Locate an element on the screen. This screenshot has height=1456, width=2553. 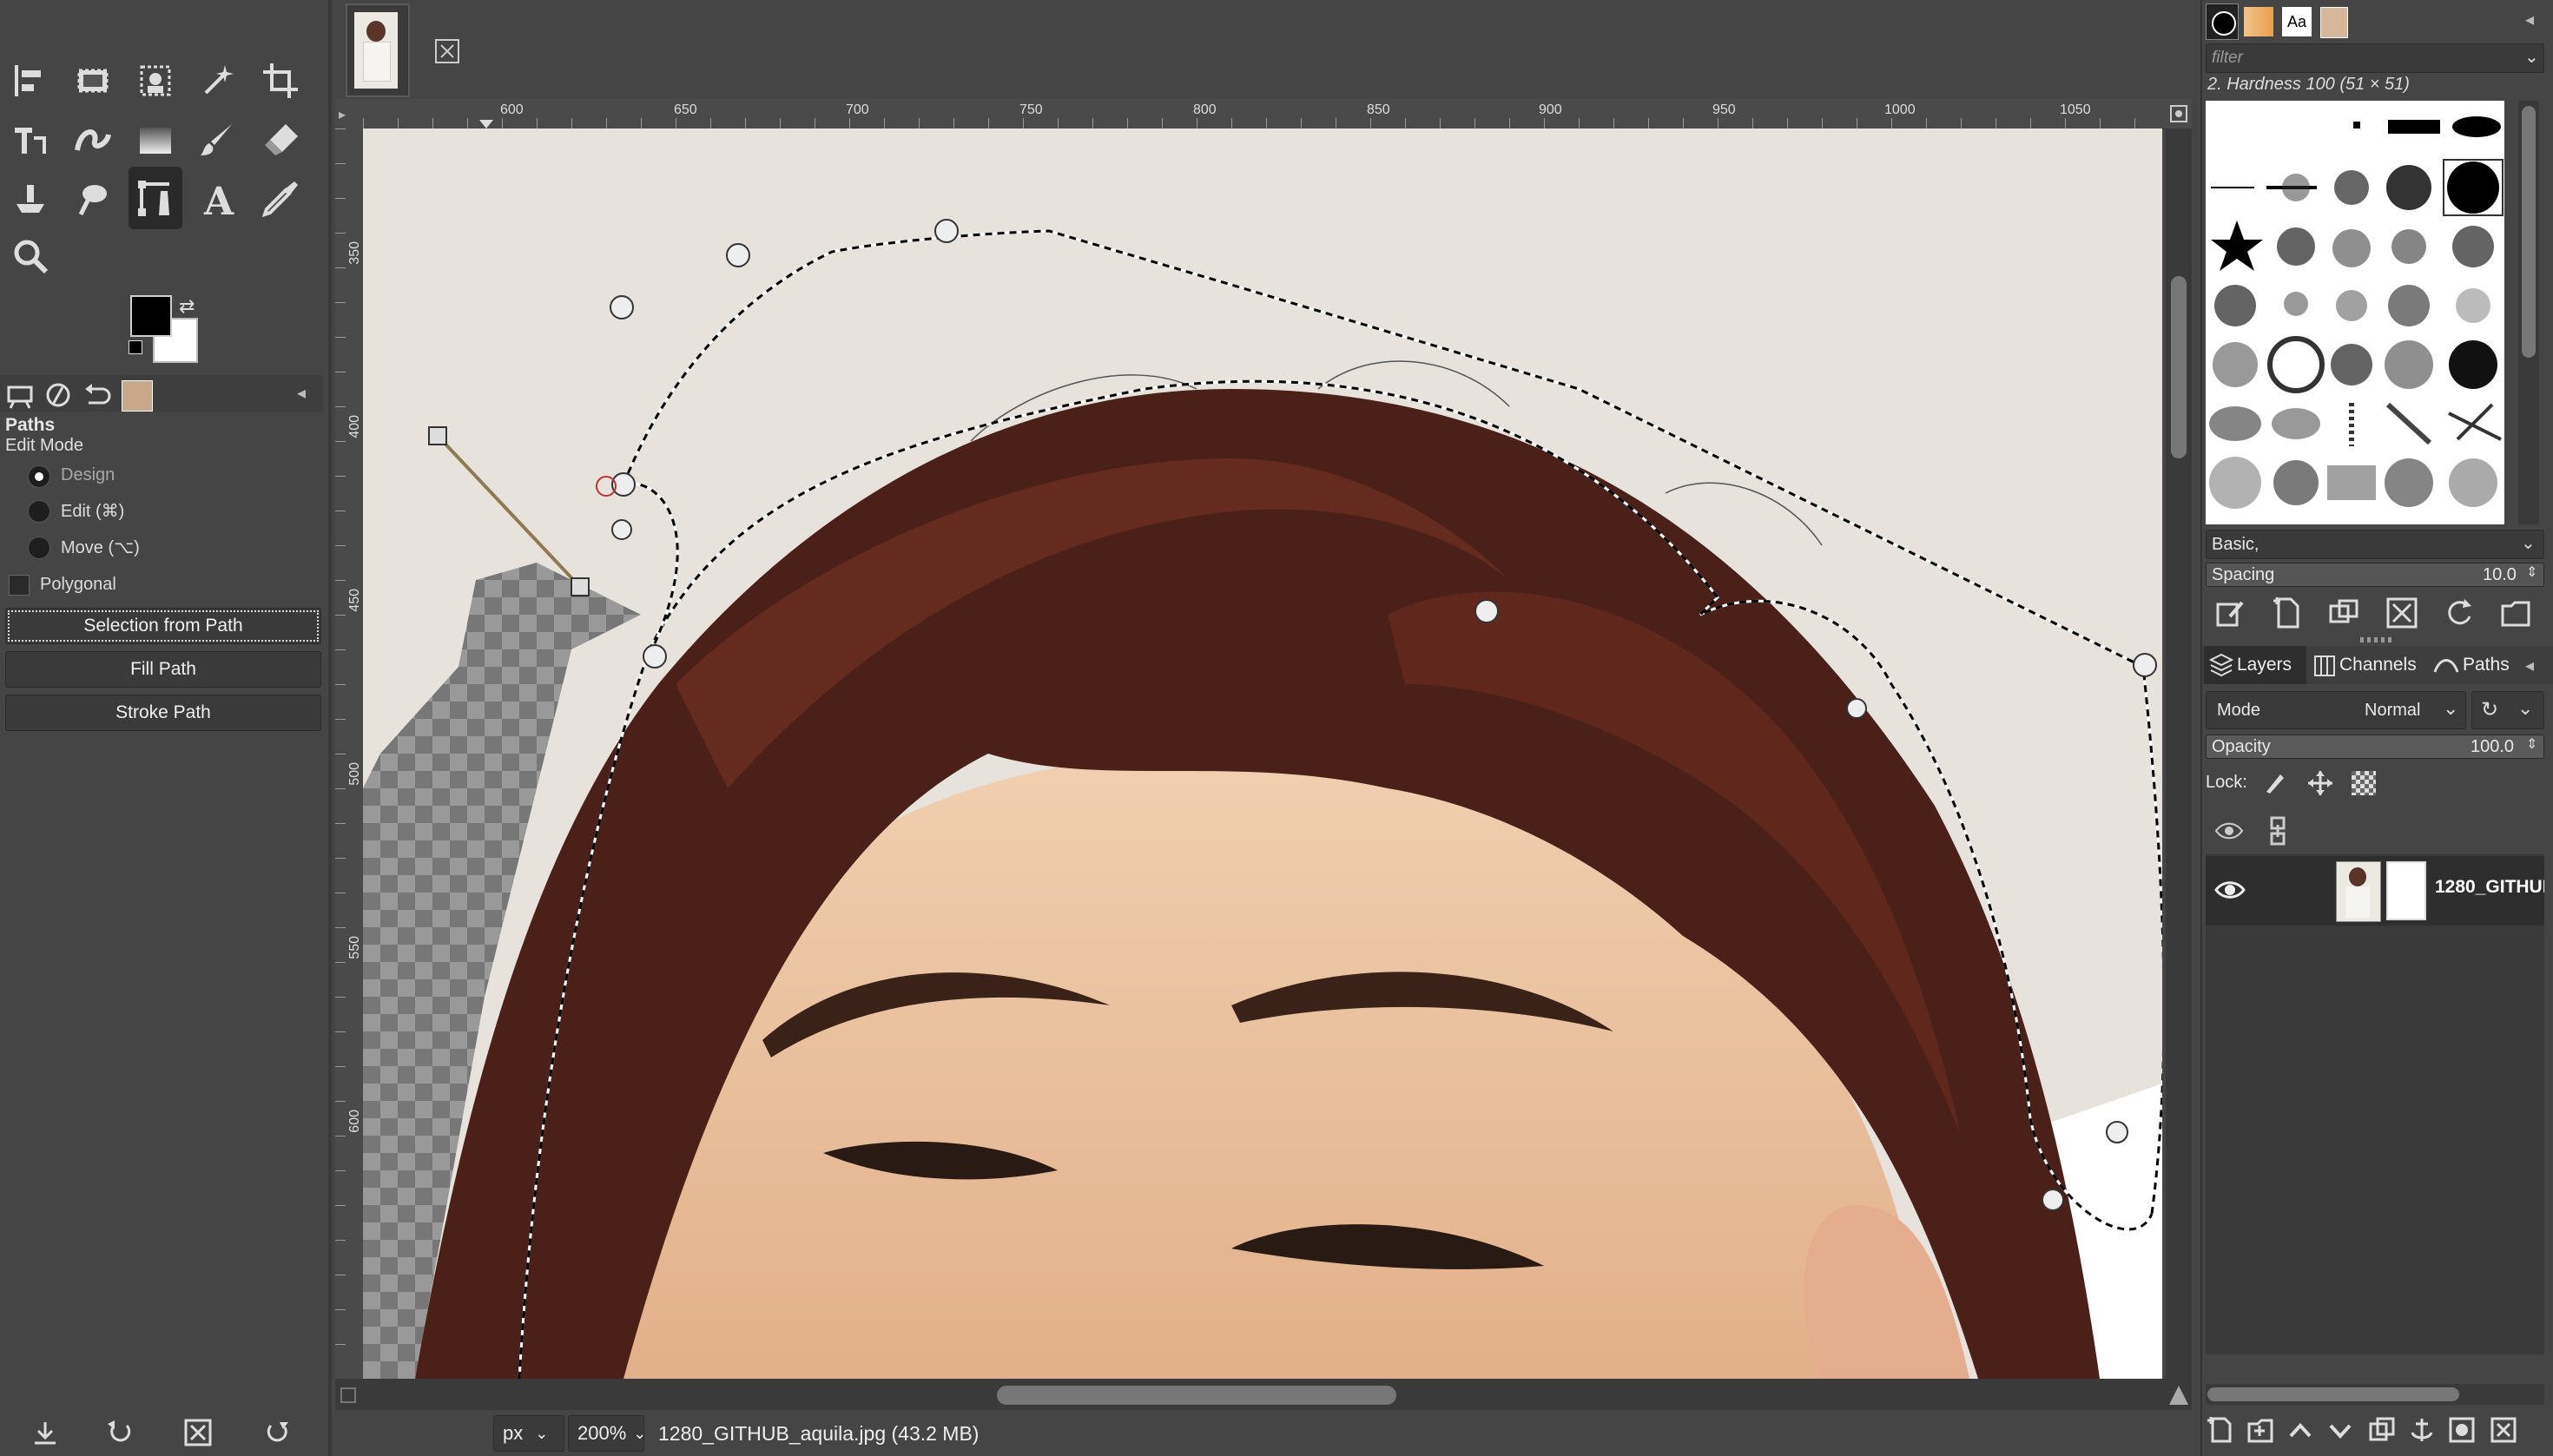
paths-tool-icon is located at coordinates (155, 198).